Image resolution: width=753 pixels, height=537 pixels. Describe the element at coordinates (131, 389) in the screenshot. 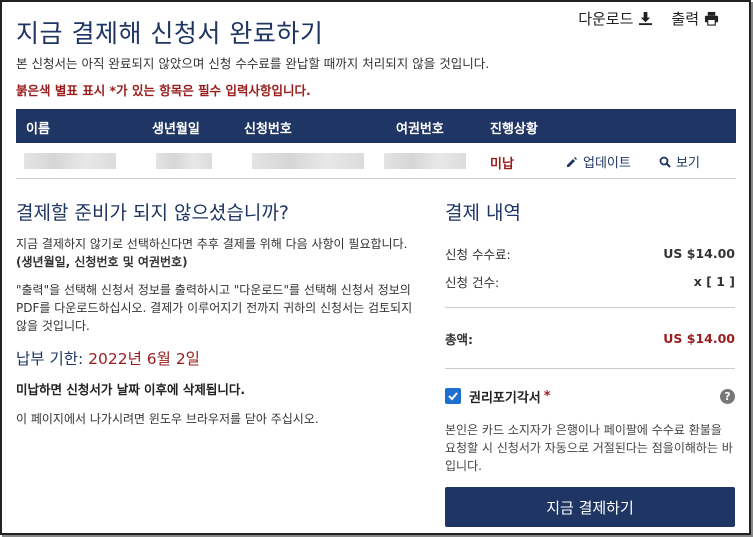

I see `deletion-warning: 미납하면 신청서가 날짜 이후에 삭제됩니다.` at that location.